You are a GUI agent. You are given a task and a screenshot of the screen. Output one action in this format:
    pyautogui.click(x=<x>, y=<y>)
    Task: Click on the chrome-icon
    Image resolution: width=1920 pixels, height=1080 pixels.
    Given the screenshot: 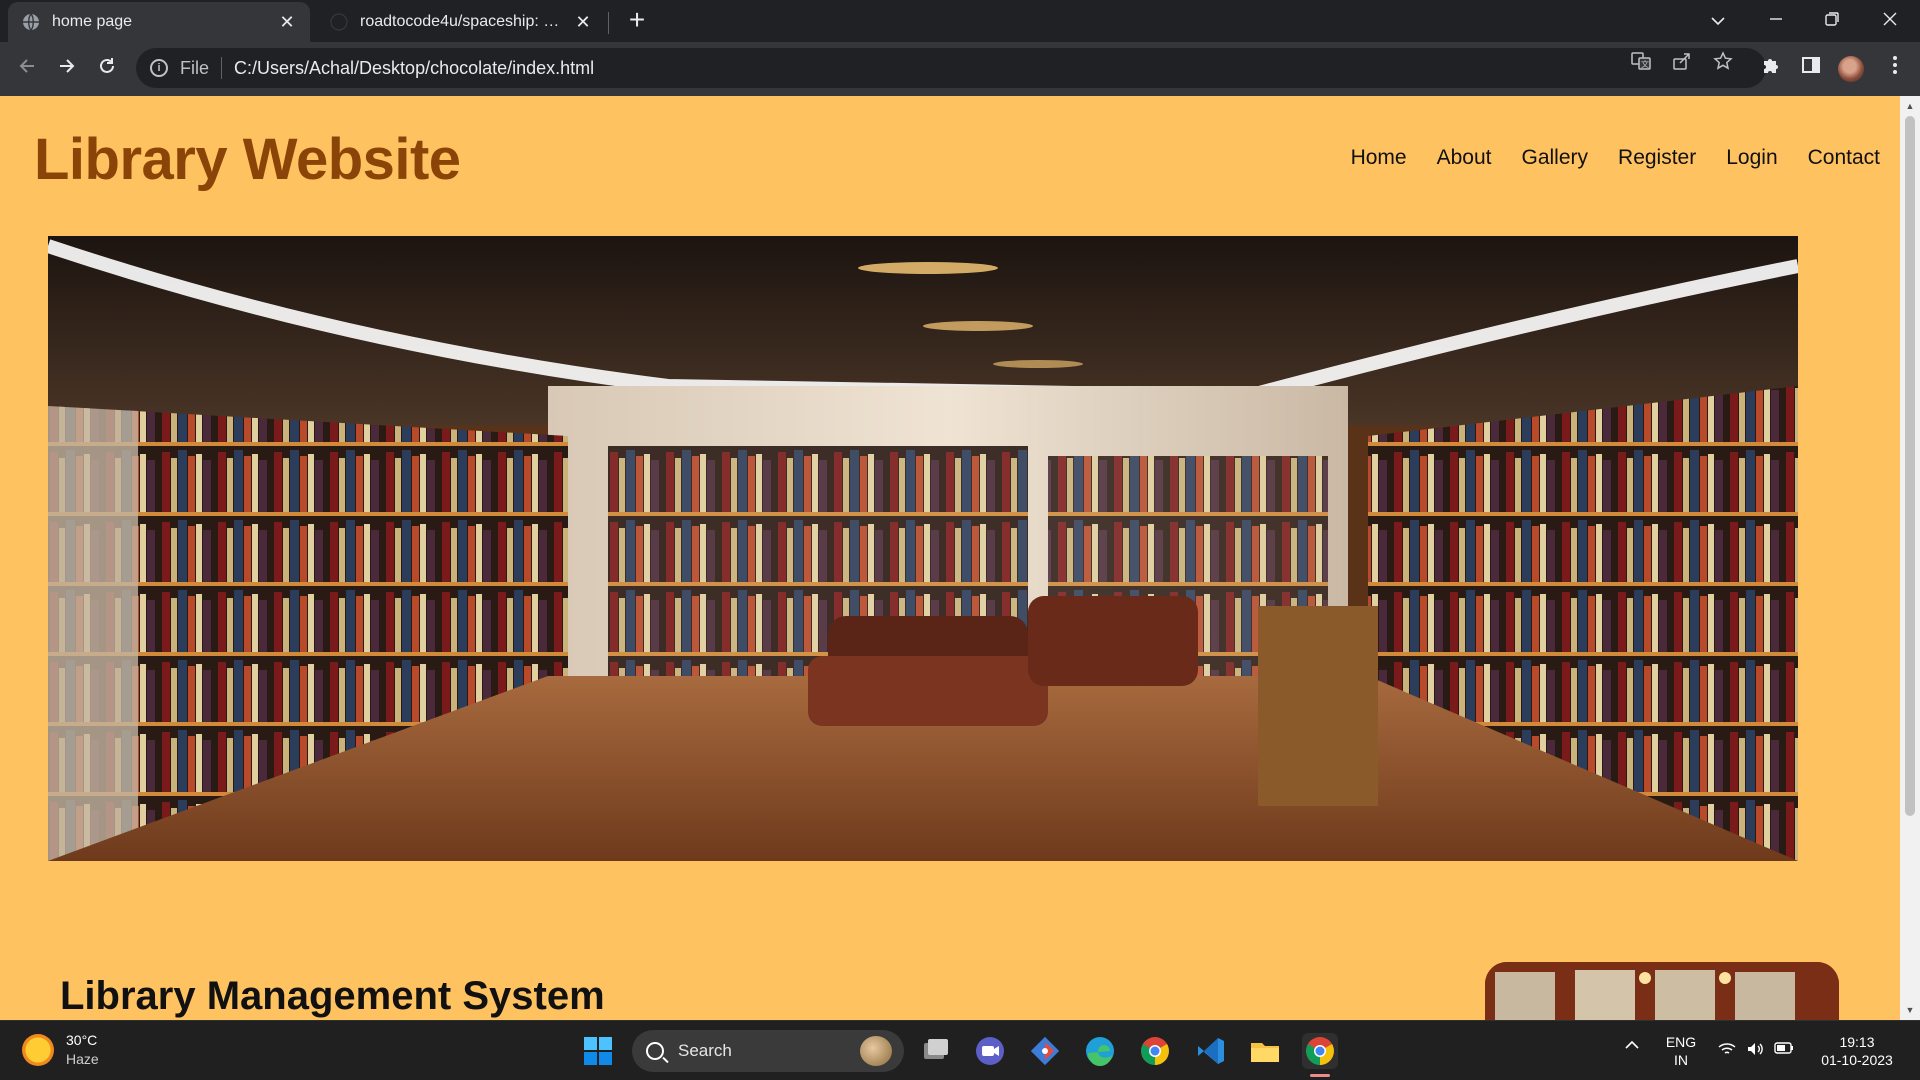 What is the action you would take?
    pyautogui.click(x=1155, y=1051)
    